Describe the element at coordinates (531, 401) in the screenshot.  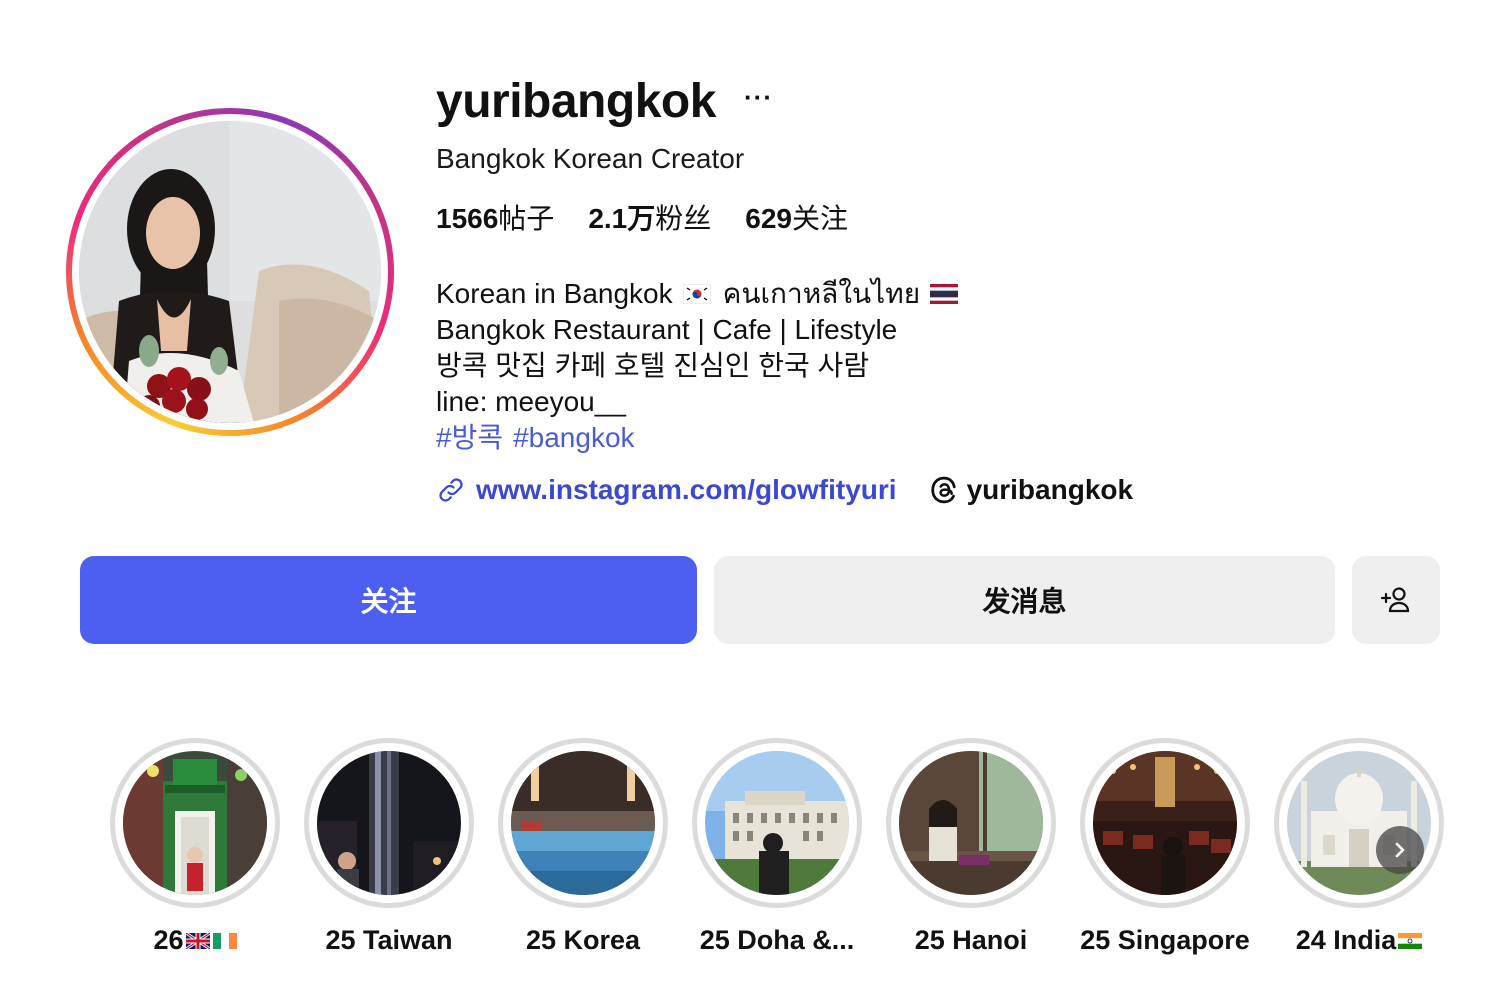
I see `bio-line-4: line: meeyou__` at that location.